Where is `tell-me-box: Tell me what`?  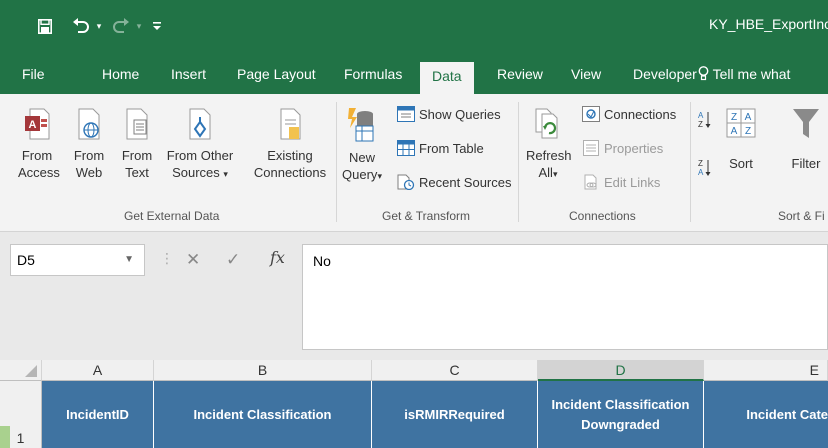 tell-me-box: Tell me what is located at coordinates (744, 74).